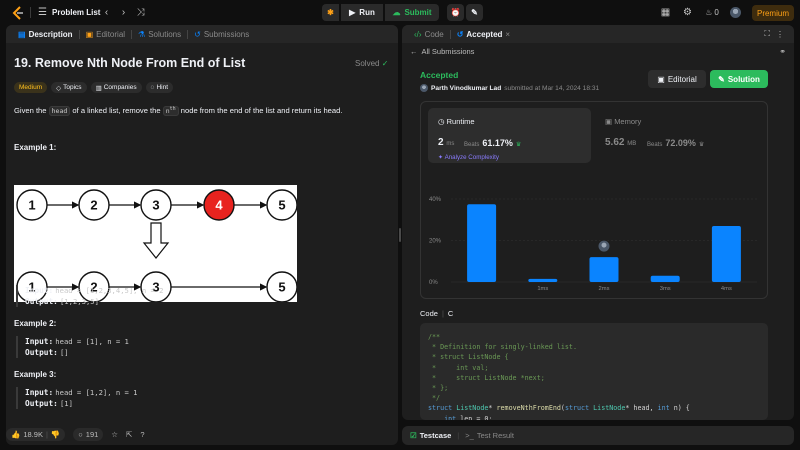 The width and height of the screenshot is (800, 450). Describe the element at coordinates (98, 88) in the screenshot. I see `building-icon: ▥` at that location.